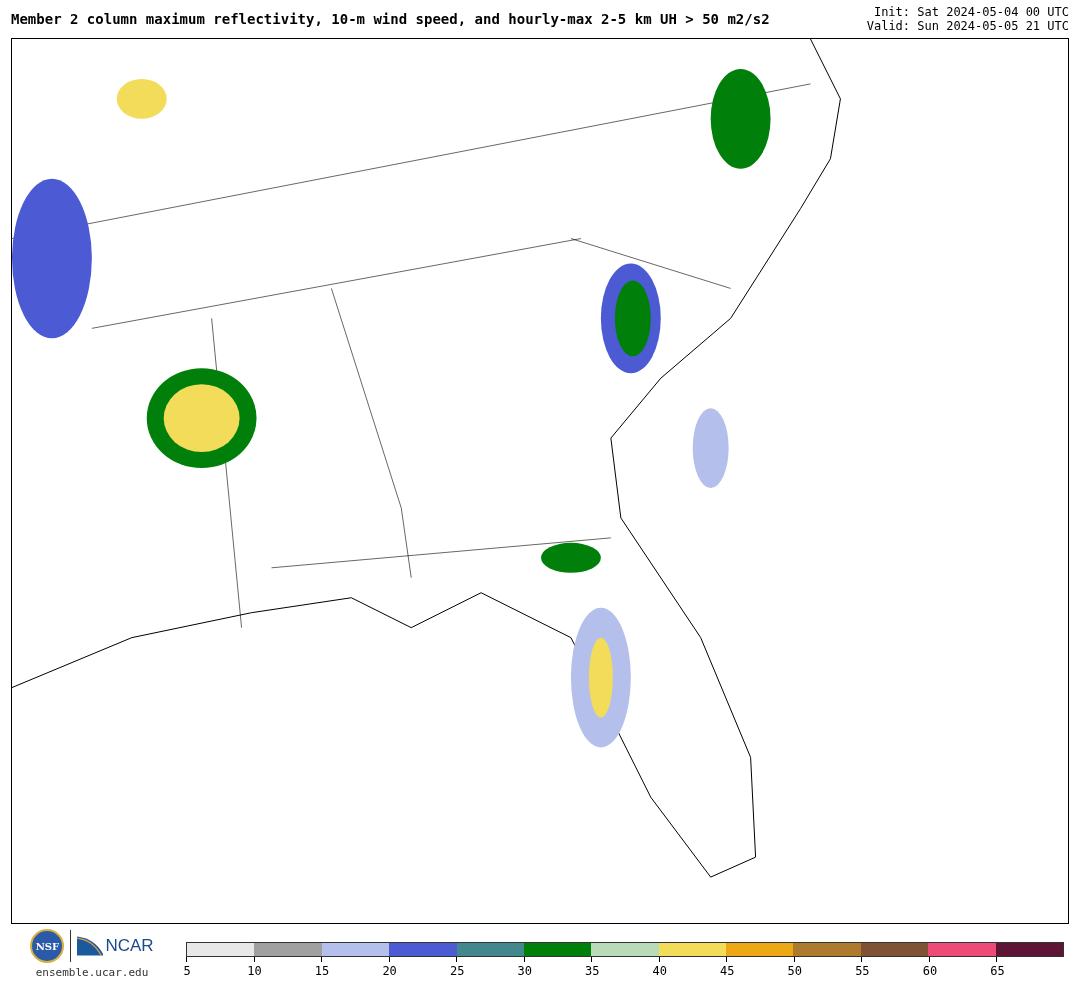 The width and height of the screenshot is (1080, 988). What do you see at coordinates (254, 971) in the screenshot?
I see `tick-label: 10` at bounding box center [254, 971].